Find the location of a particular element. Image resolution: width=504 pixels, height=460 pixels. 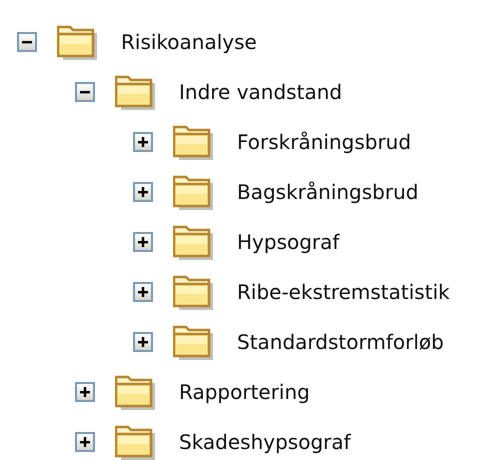

tree-item-label: Risikoanalyse is located at coordinates (189, 42).